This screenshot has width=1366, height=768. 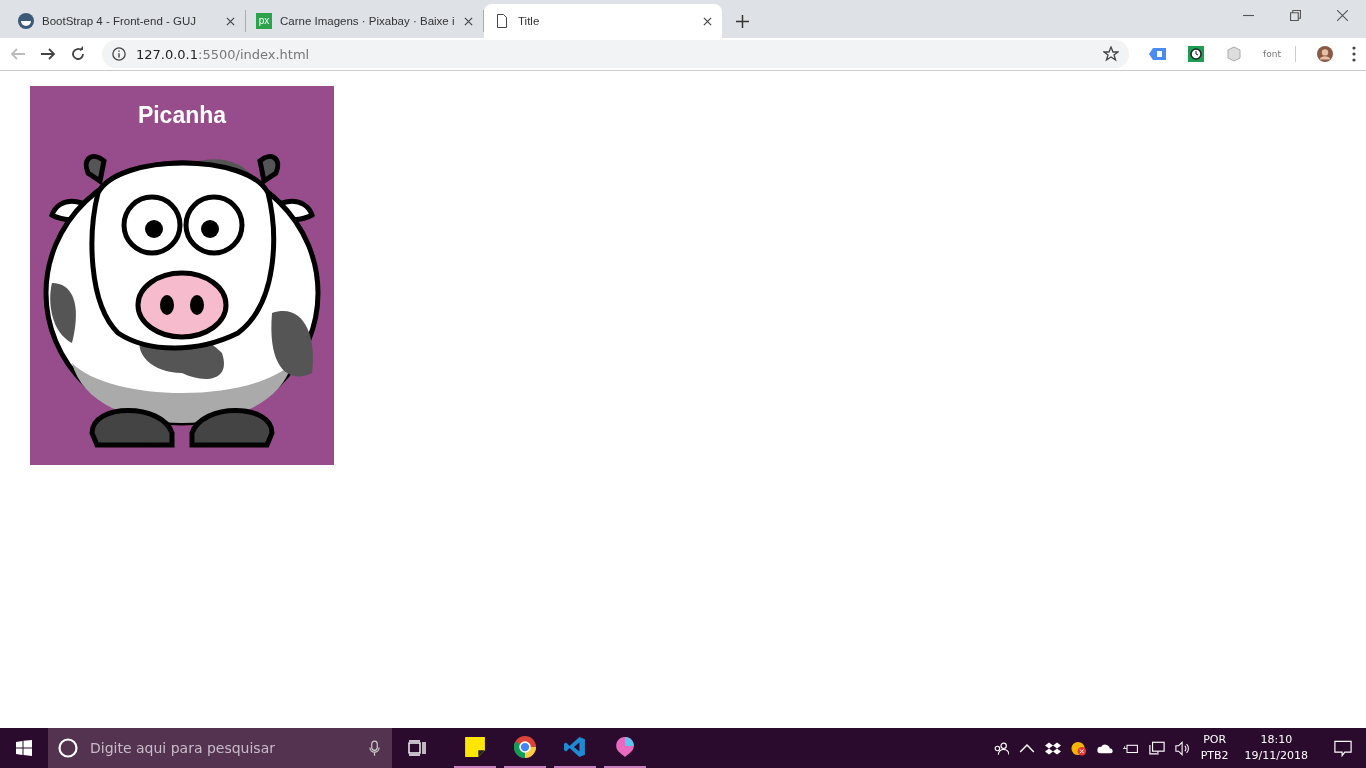 I want to click on time-text: 18:10, so click(x=1276, y=740).